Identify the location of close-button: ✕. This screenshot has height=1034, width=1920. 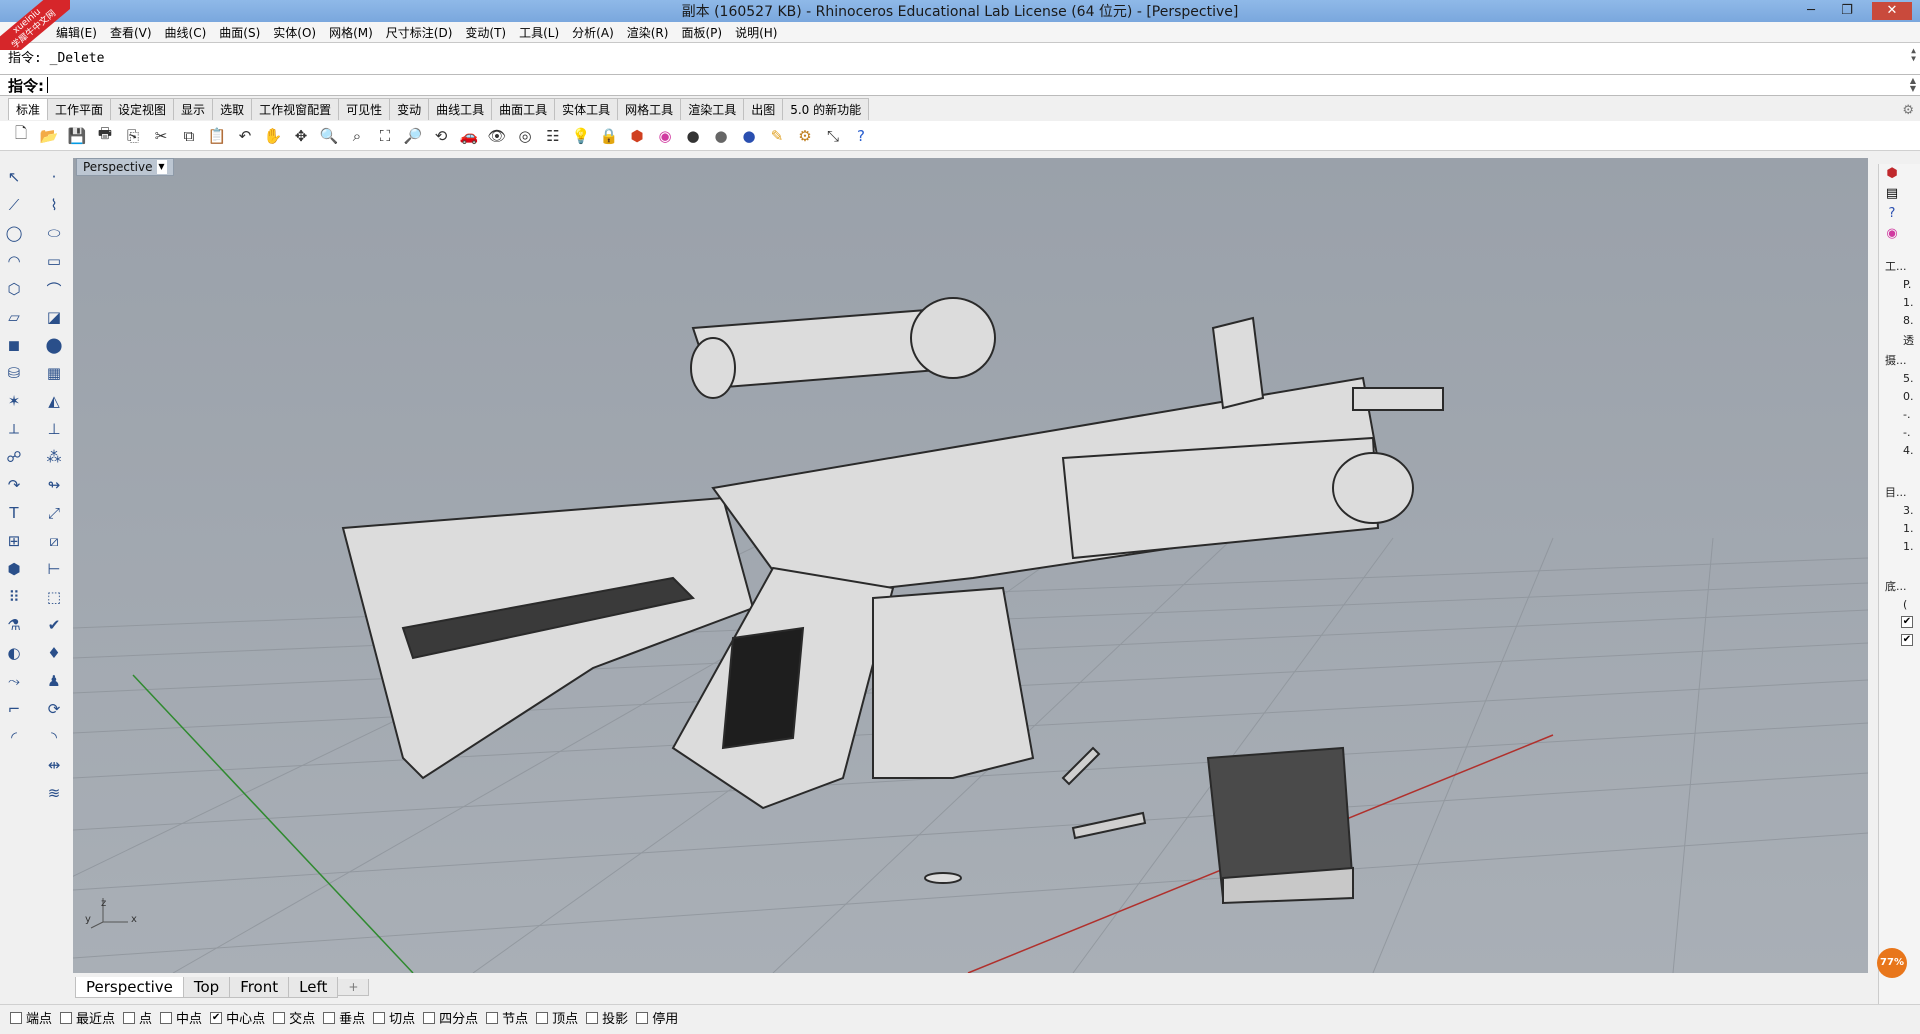
(1892, 11).